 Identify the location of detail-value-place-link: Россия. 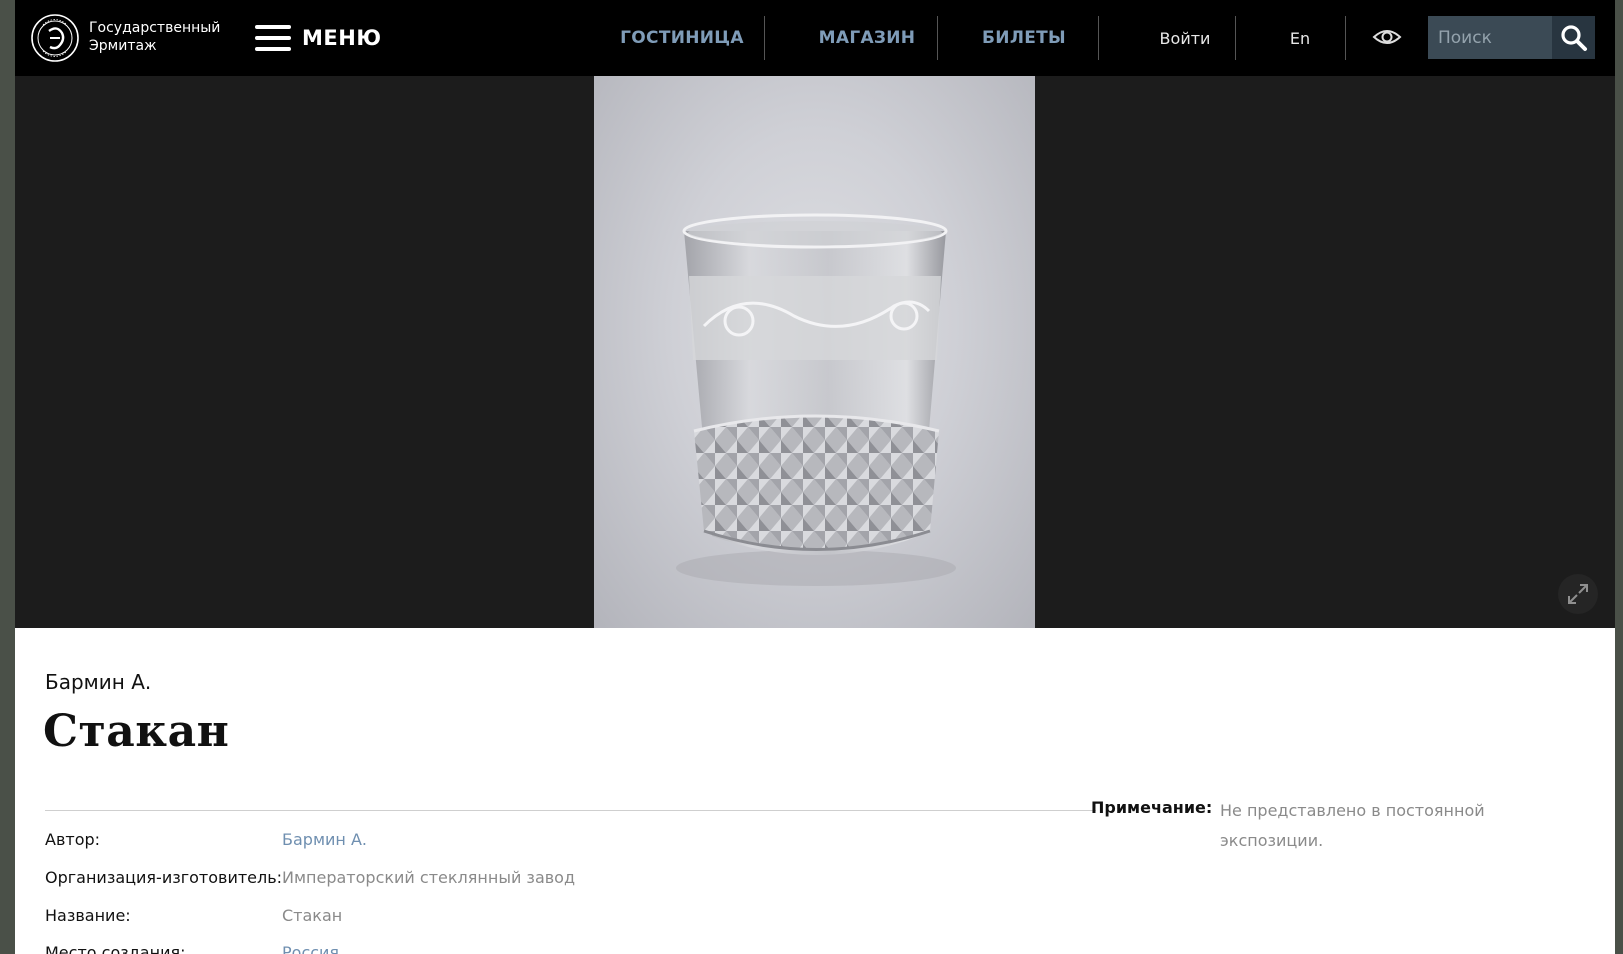
(310, 948).